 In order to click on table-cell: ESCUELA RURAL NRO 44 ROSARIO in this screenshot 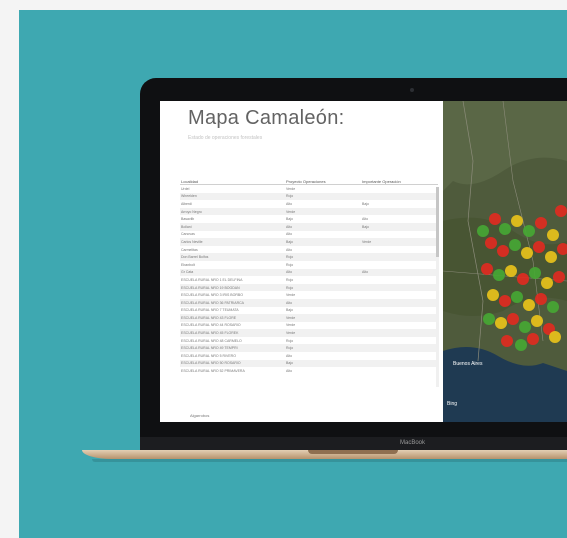, I will do `click(211, 325)`.